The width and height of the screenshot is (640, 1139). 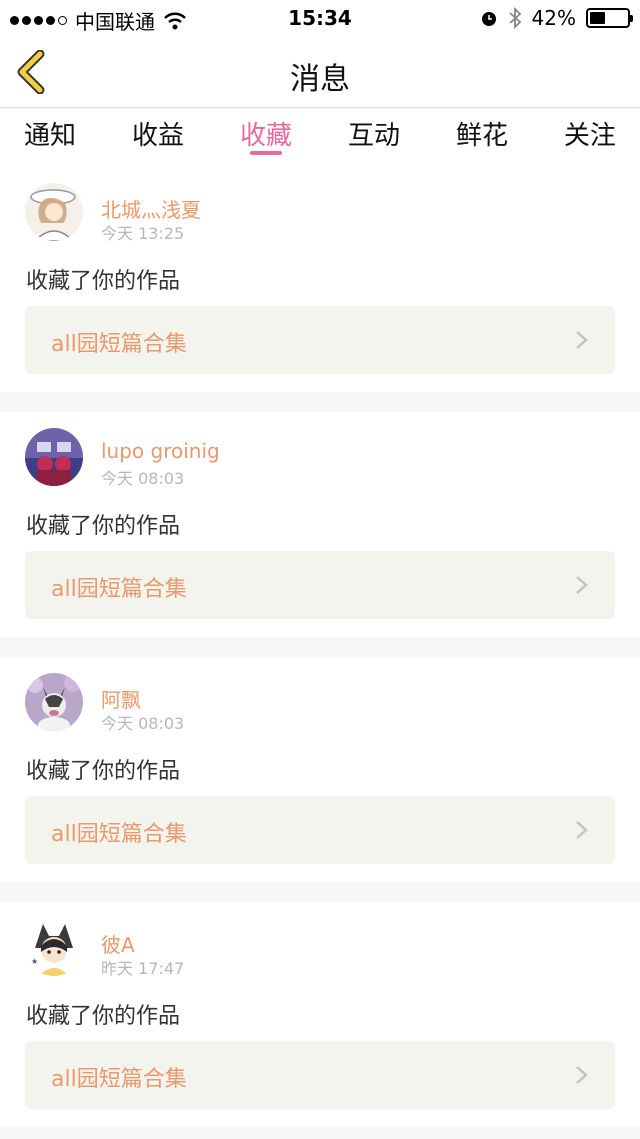 I want to click on timestamp: 昨天 17:47, so click(x=143, y=968).